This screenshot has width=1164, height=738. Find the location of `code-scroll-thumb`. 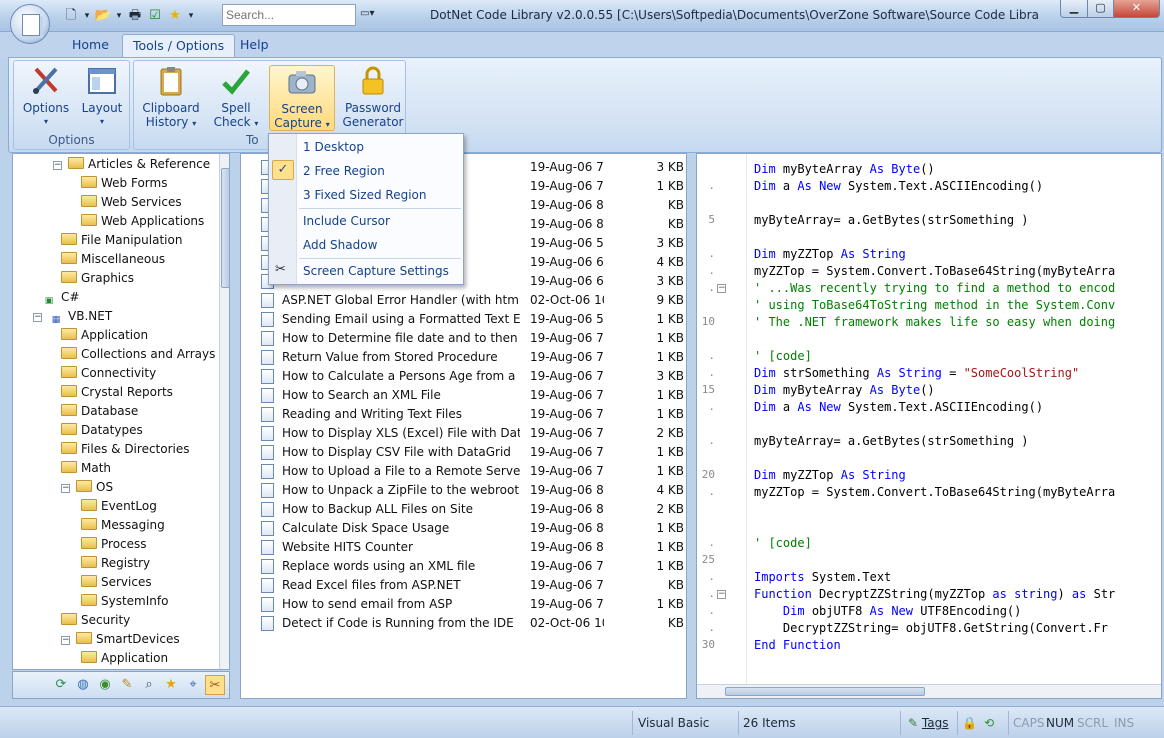

code-scroll-thumb is located at coordinates (825, 691).